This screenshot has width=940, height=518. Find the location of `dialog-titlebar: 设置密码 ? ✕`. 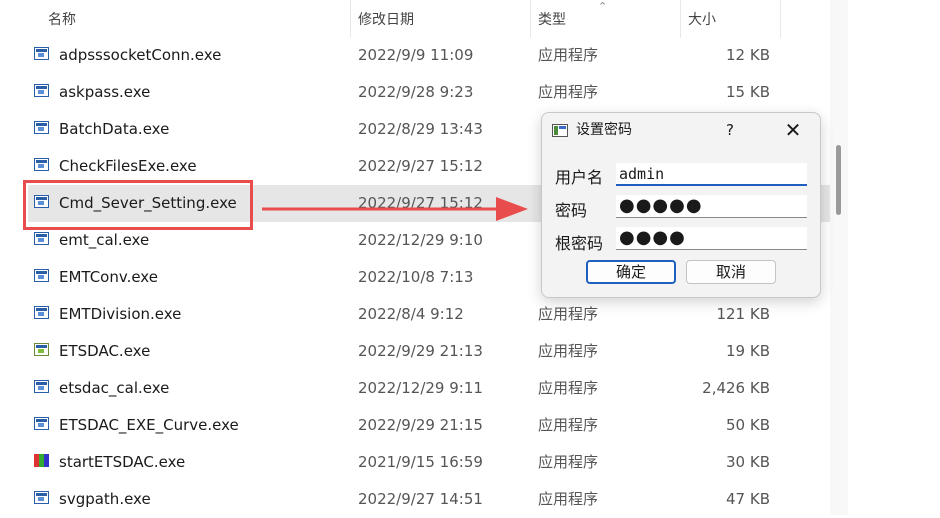

dialog-titlebar: 设置密码 ? ✕ is located at coordinates (681, 131).